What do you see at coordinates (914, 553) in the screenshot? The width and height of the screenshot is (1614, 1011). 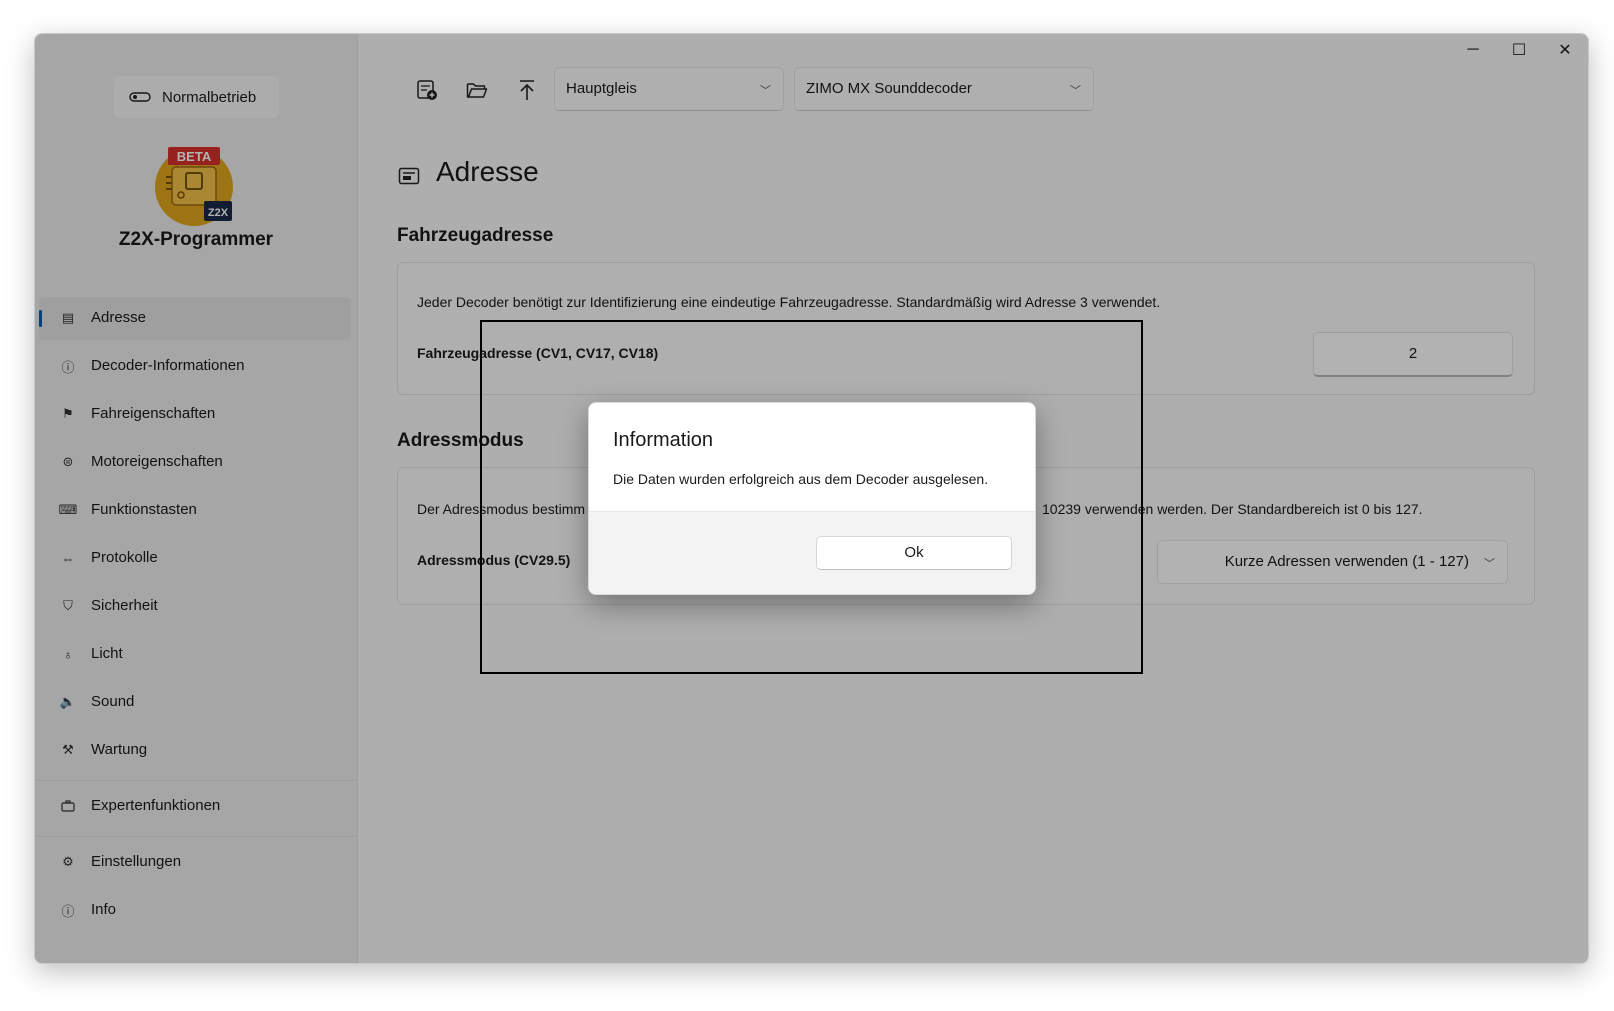 I see `ok-button: Ok` at bounding box center [914, 553].